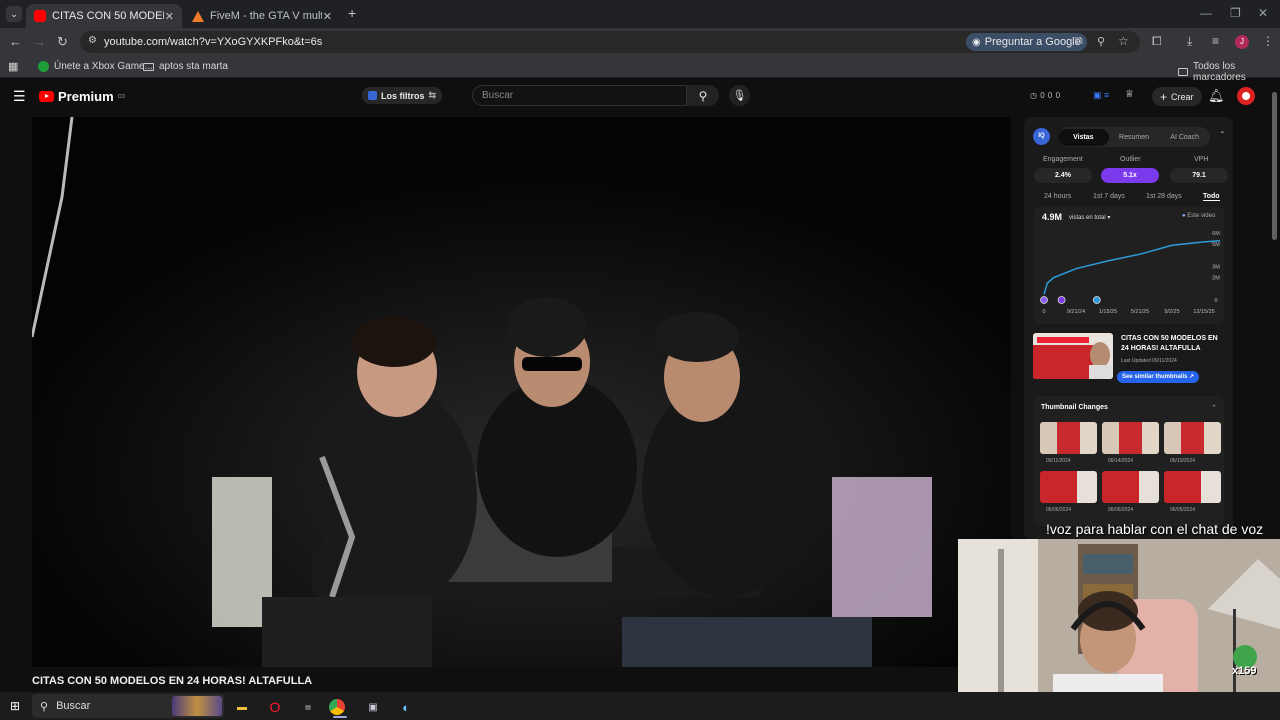 The image size is (1280, 720). I want to click on thumbnail-change-date: 06/10/2024, so click(1183, 461).